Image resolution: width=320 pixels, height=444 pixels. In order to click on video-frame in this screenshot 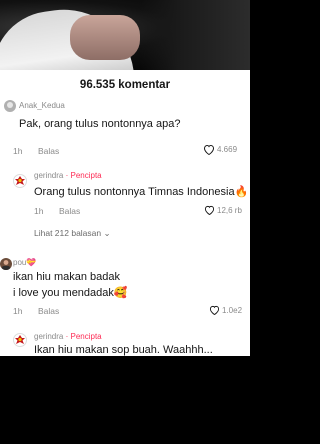, I will do `click(125, 35)`.